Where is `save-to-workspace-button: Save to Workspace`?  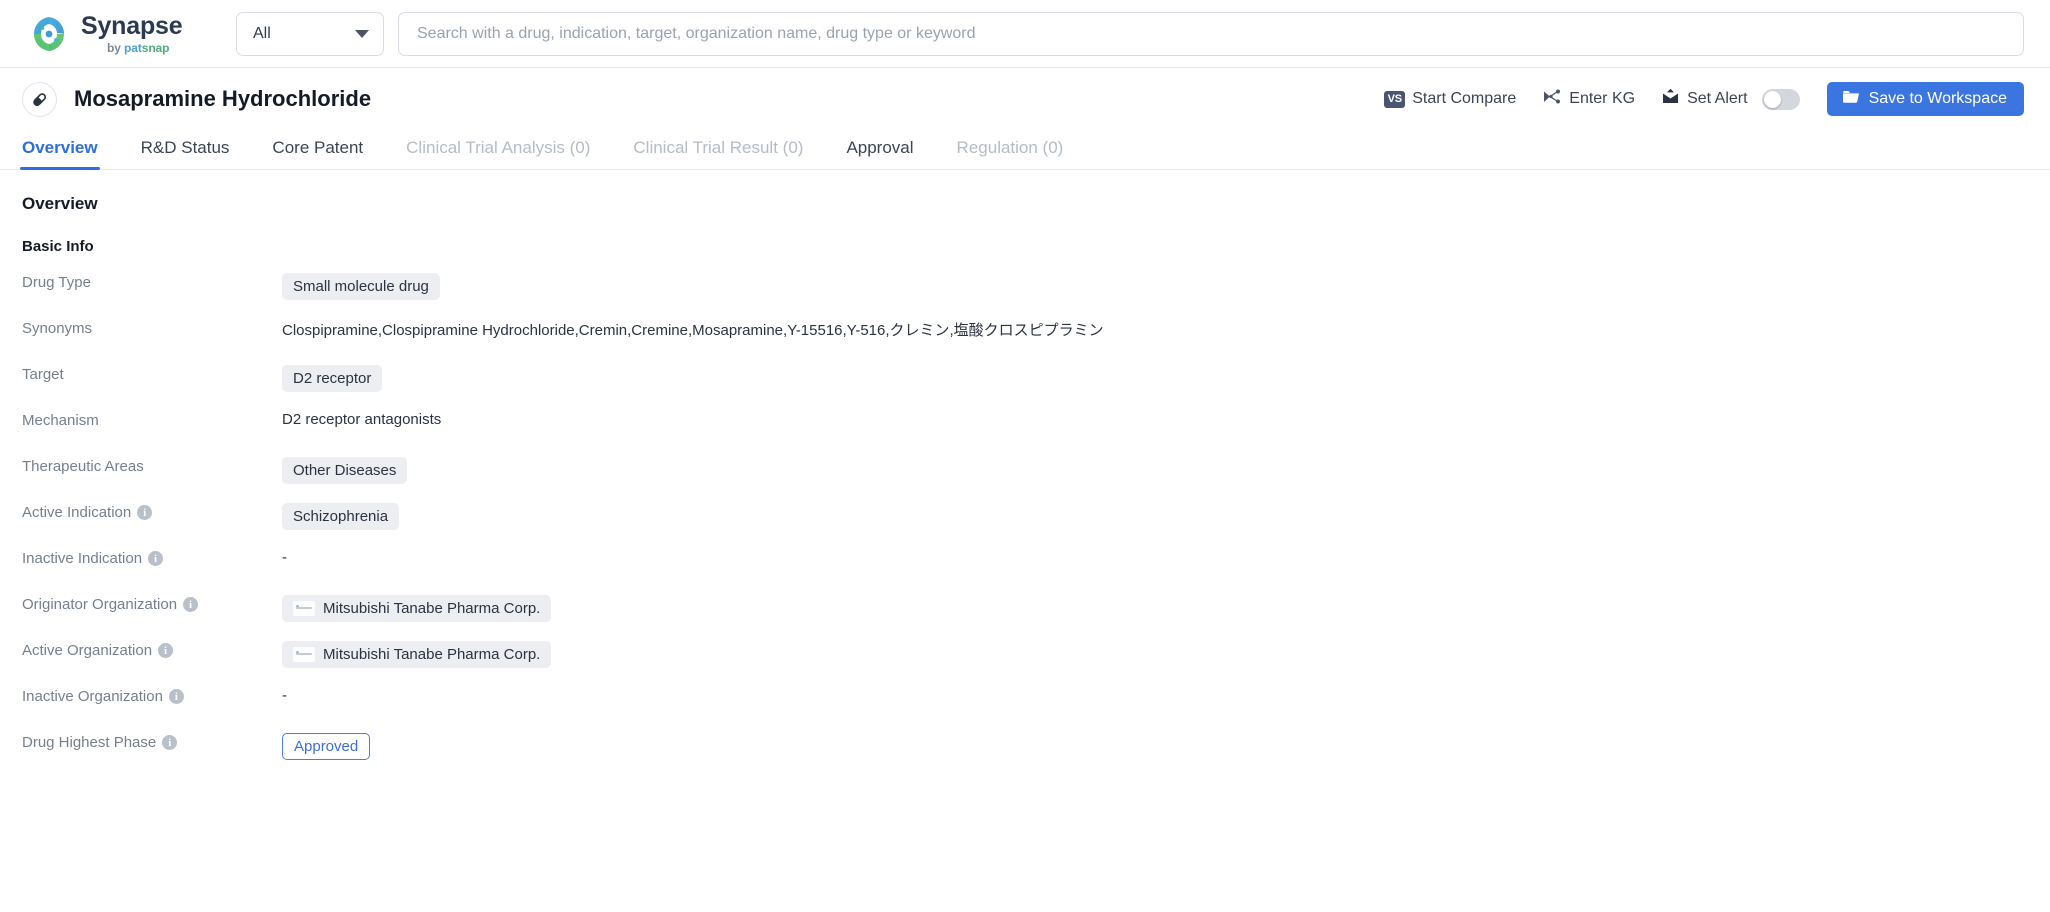 save-to-workspace-button: Save to Workspace is located at coordinates (1925, 99).